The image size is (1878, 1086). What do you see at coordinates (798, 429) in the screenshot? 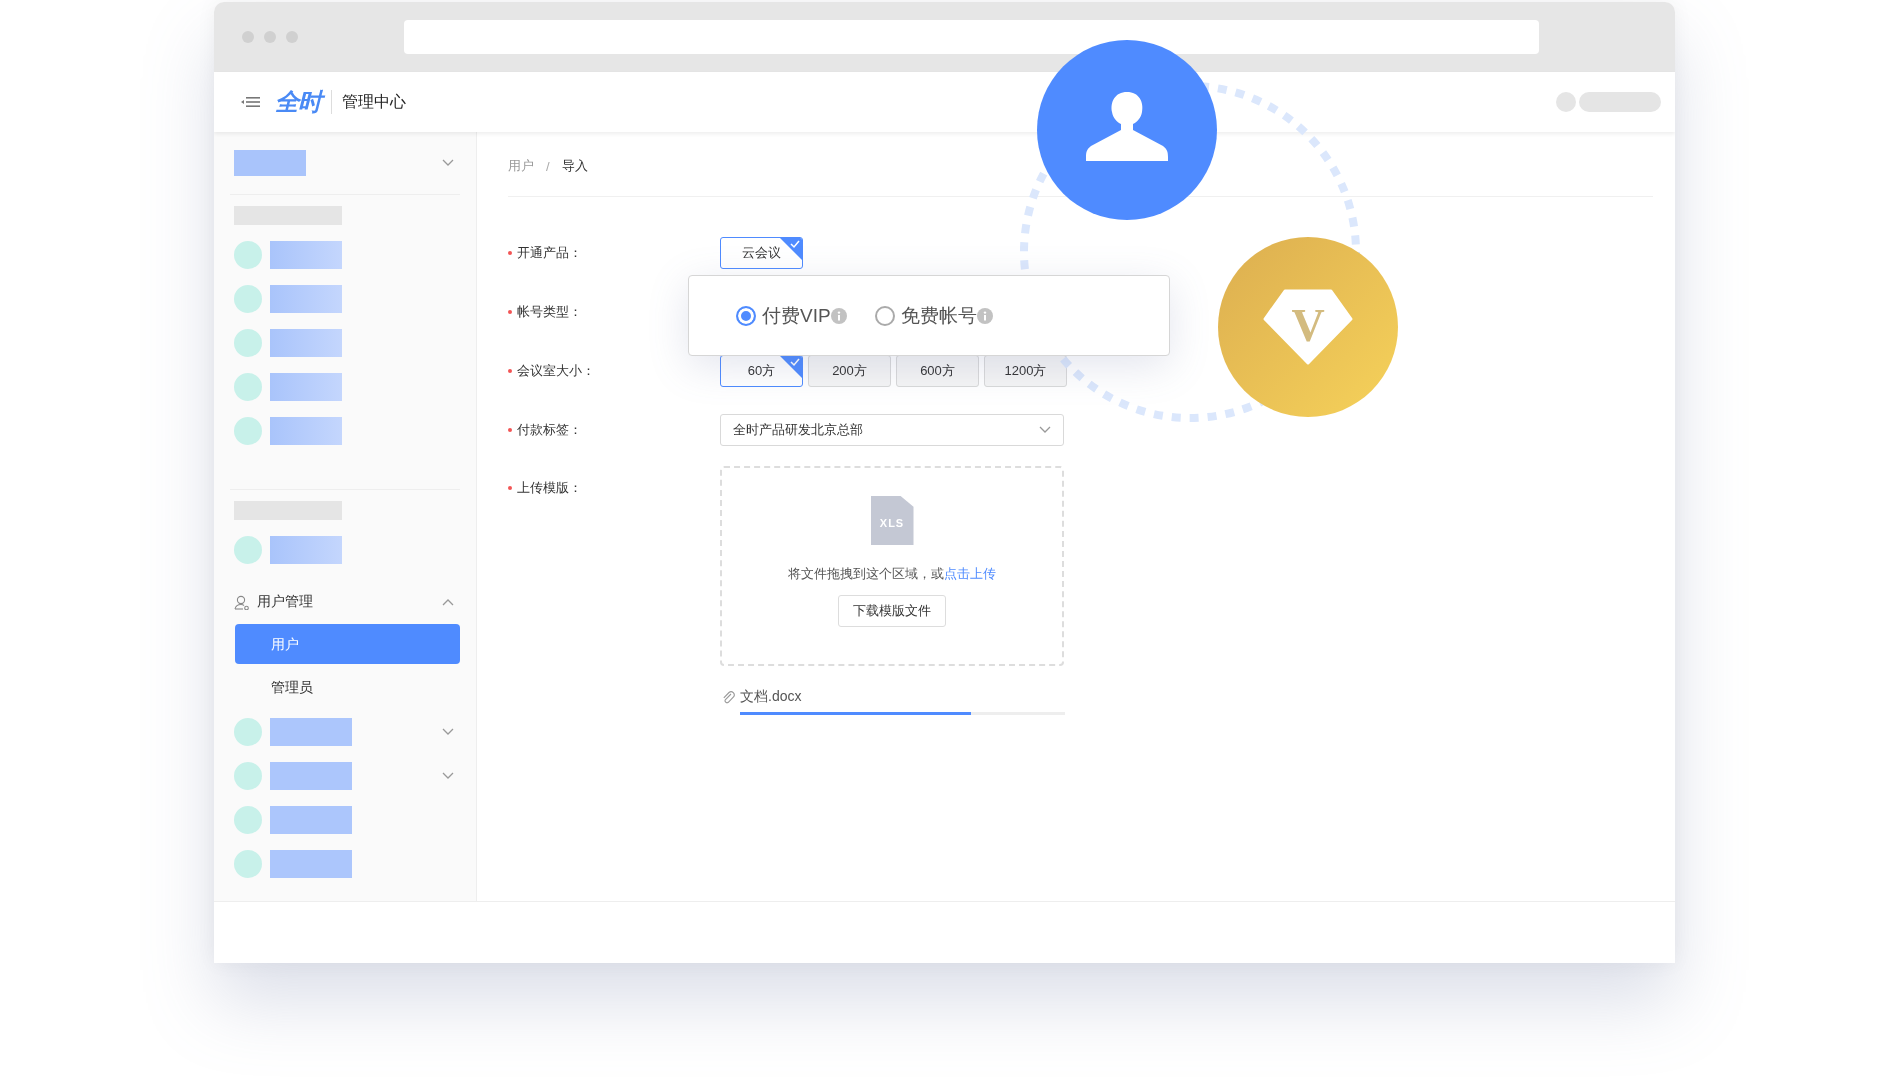
I see `dropdown-value: 全时产品研发北京总部` at bounding box center [798, 429].